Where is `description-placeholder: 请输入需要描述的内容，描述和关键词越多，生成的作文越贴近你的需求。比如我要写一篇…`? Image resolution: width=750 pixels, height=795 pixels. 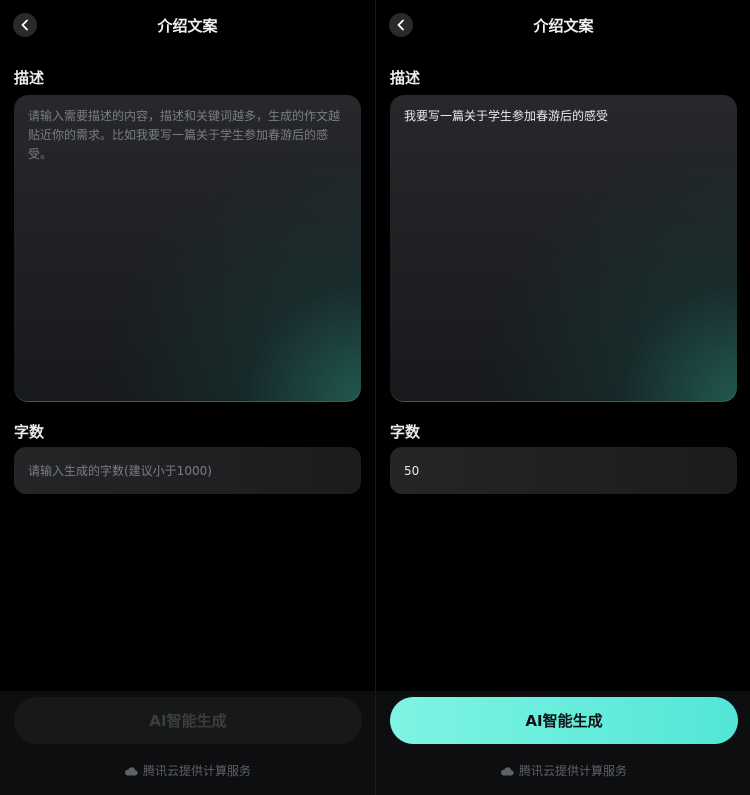
description-placeholder: 请输入需要描述的内容，描述和关键词越多，生成的作文越贴近你的需求。比如我要写一篇… is located at coordinates (187, 135).